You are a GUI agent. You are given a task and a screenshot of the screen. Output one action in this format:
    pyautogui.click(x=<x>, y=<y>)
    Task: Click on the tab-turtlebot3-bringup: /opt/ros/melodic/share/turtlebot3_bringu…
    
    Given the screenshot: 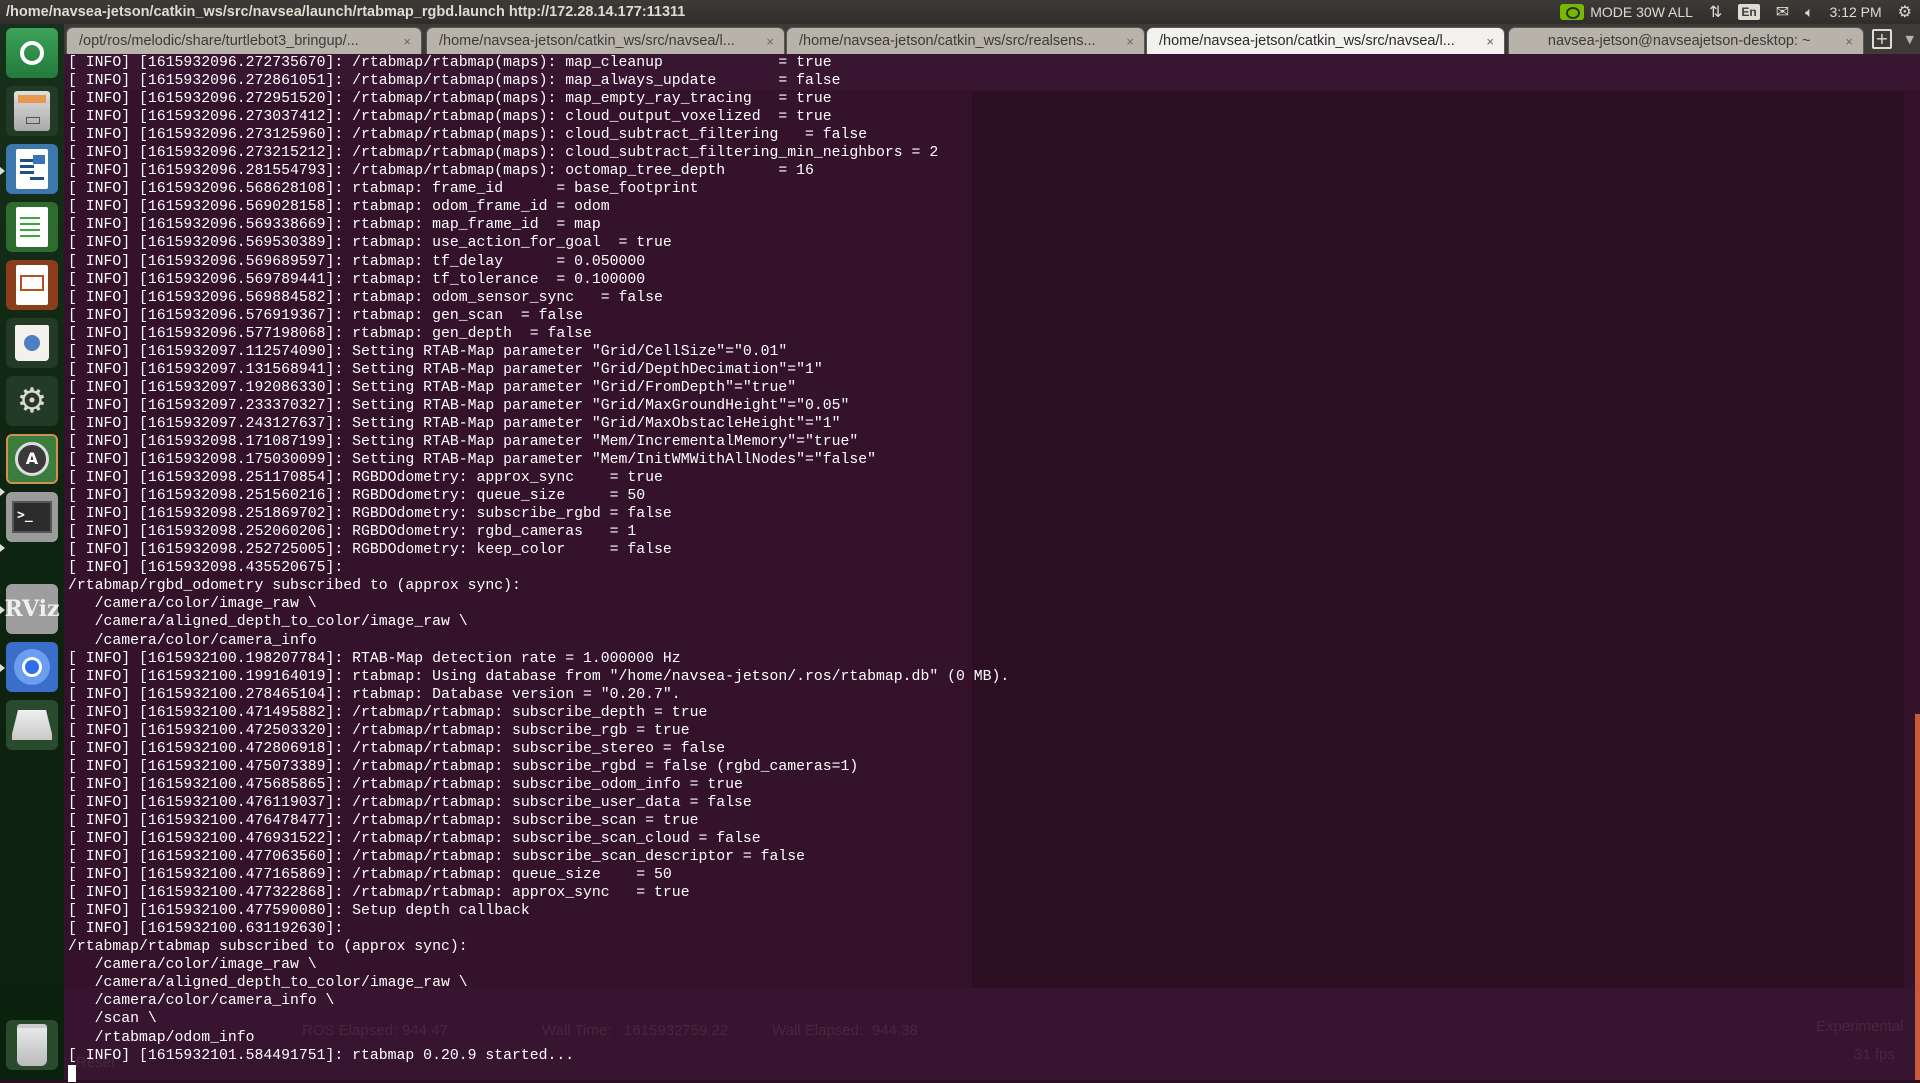 What is the action you would take?
    pyautogui.click(x=244, y=40)
    